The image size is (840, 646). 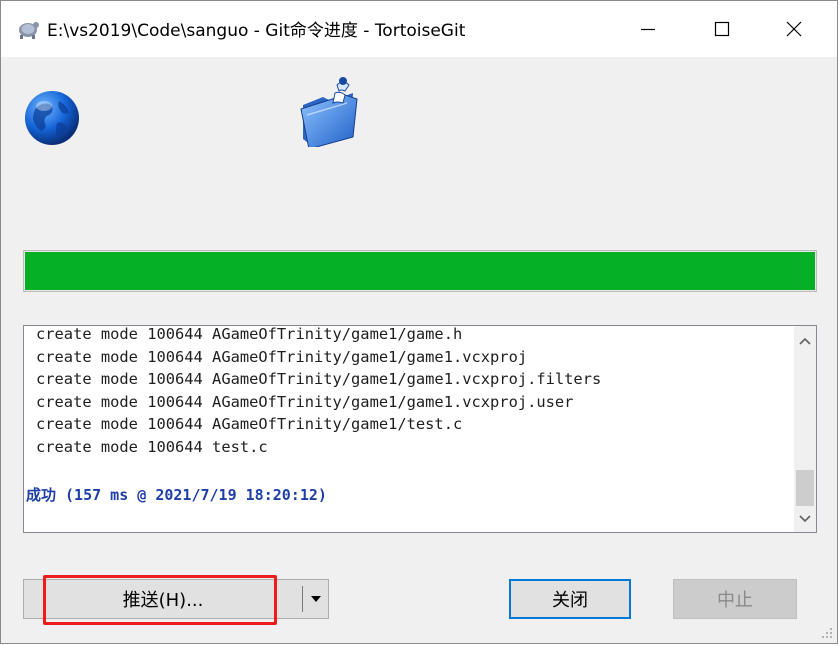 I want to click on abort-button: 中止, so click(x=735, y=599).